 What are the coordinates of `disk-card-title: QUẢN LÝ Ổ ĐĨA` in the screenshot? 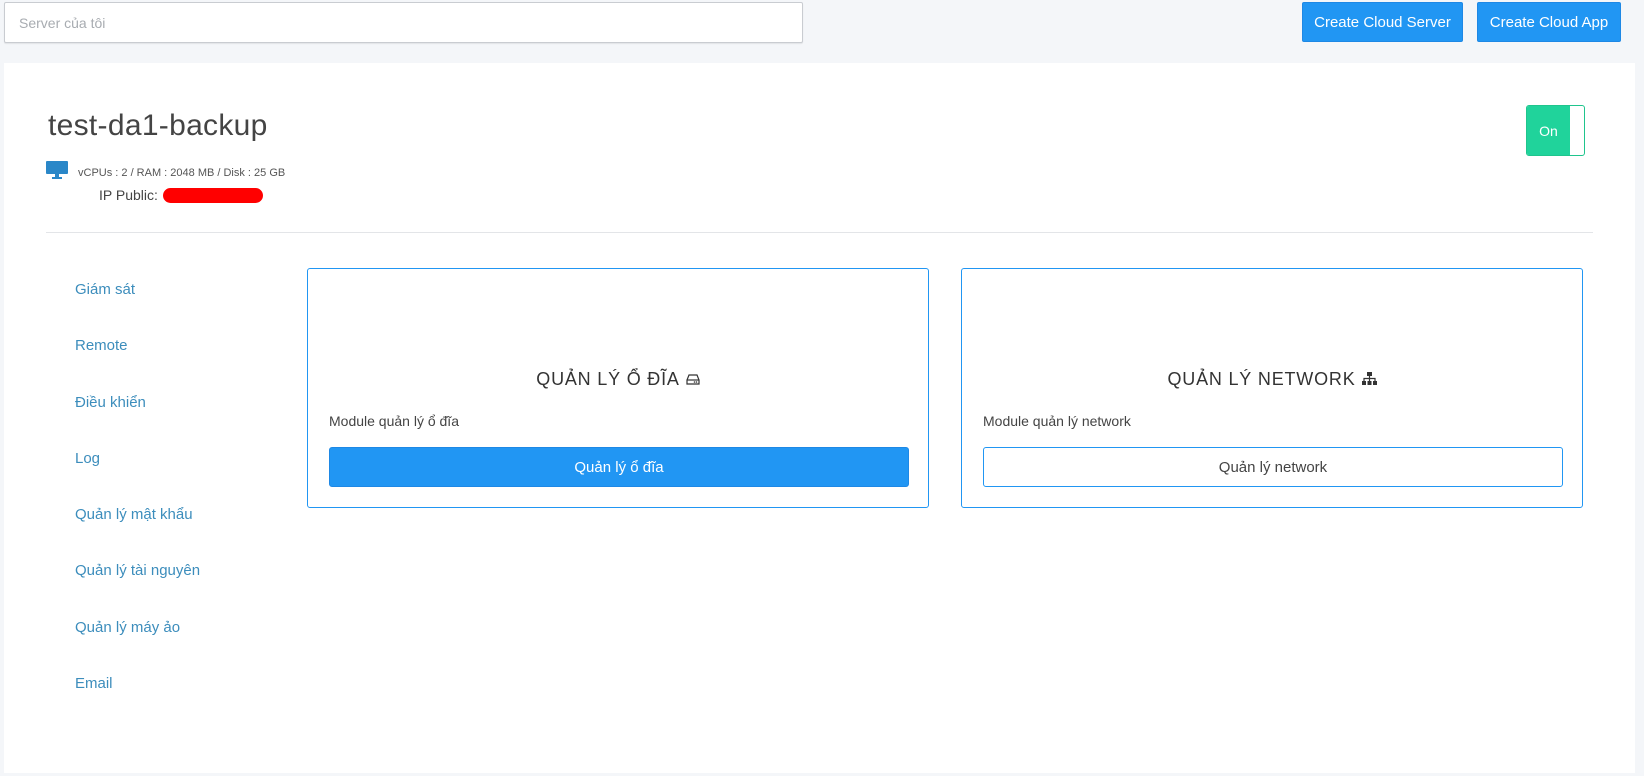 It's located at (618, 379).